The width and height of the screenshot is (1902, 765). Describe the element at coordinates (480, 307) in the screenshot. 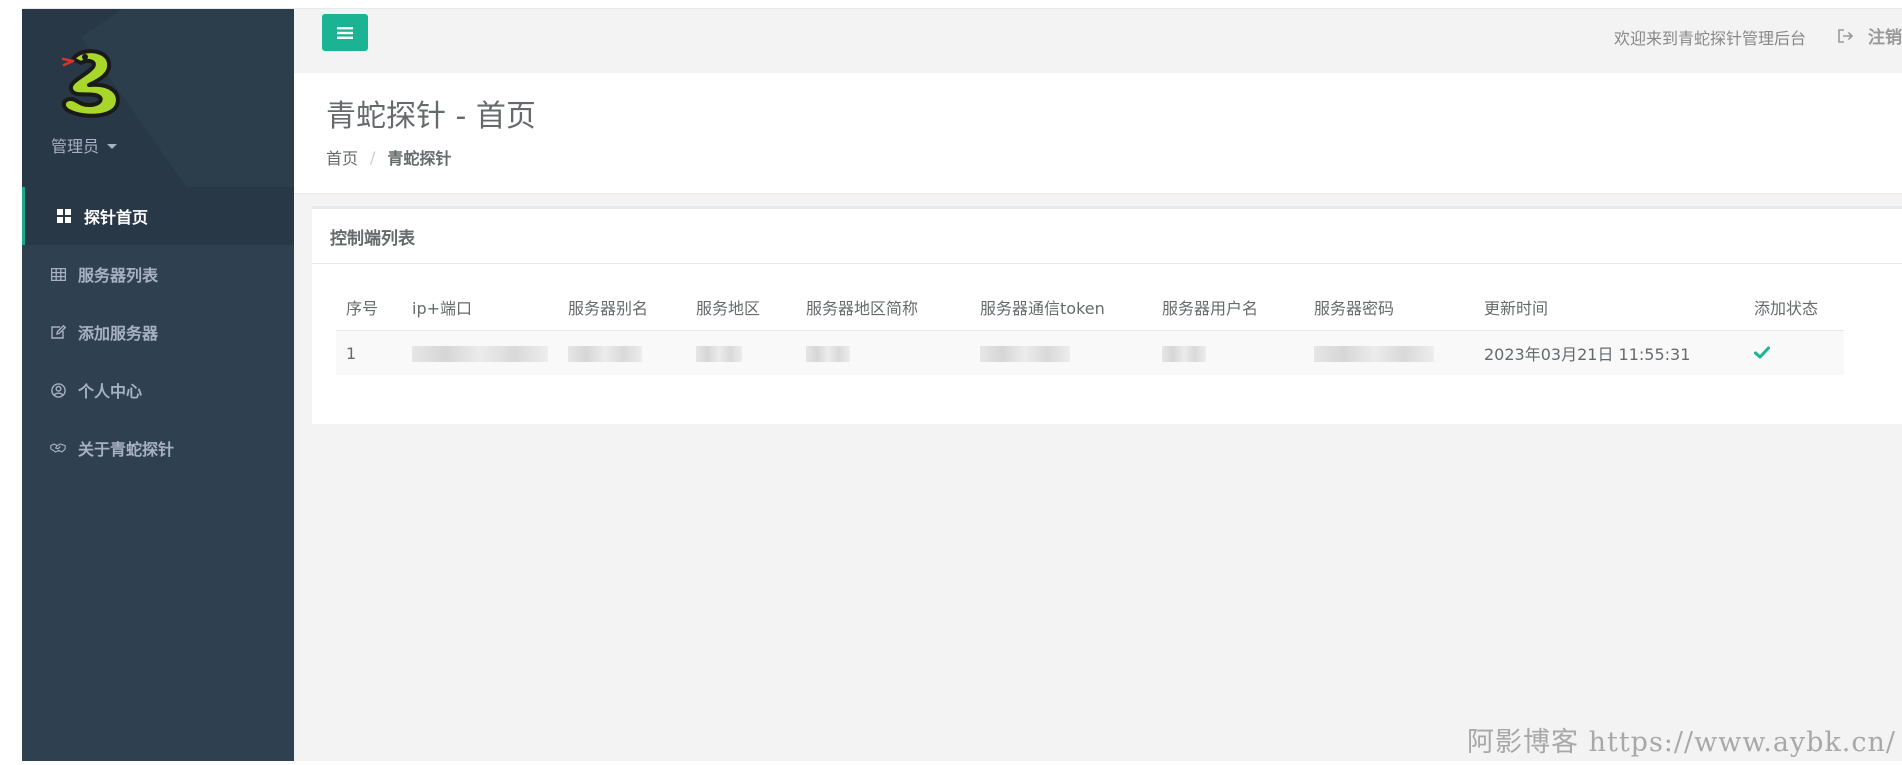

I see `column-header: ip+端口` at that location.